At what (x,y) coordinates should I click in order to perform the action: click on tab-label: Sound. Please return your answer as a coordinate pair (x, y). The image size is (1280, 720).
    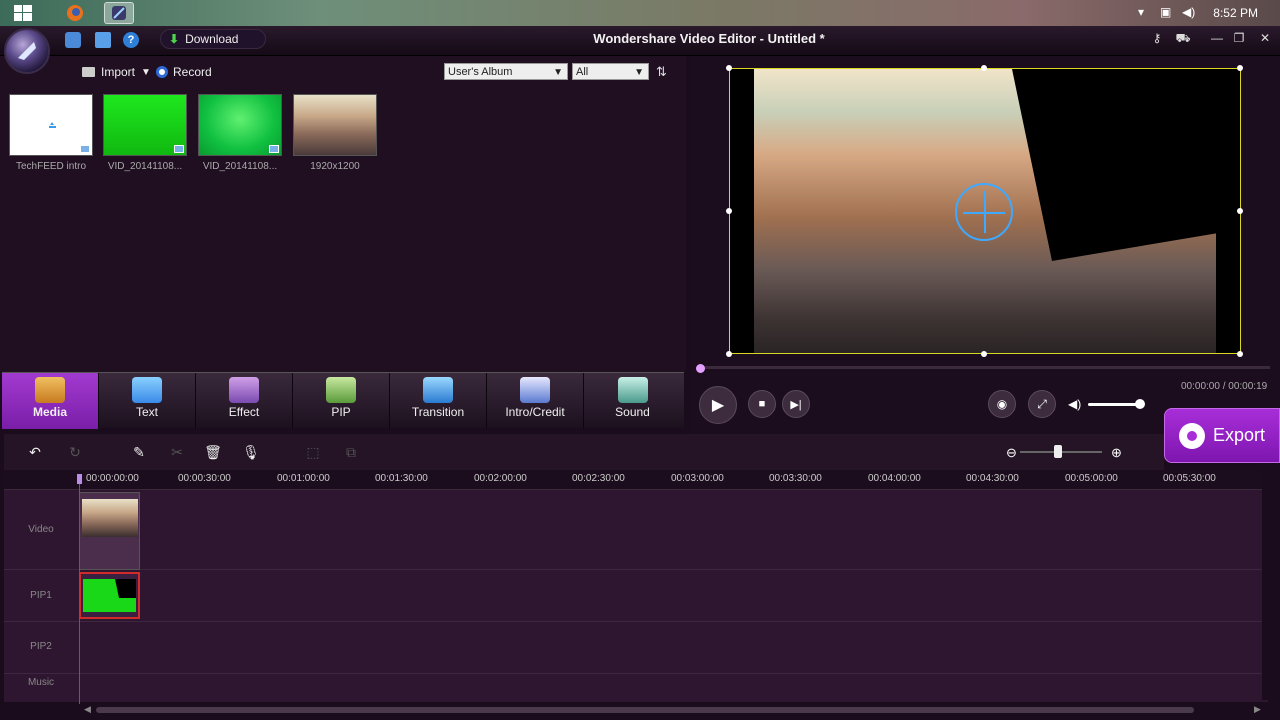
    Looking at the image, I should click on (632, 412).